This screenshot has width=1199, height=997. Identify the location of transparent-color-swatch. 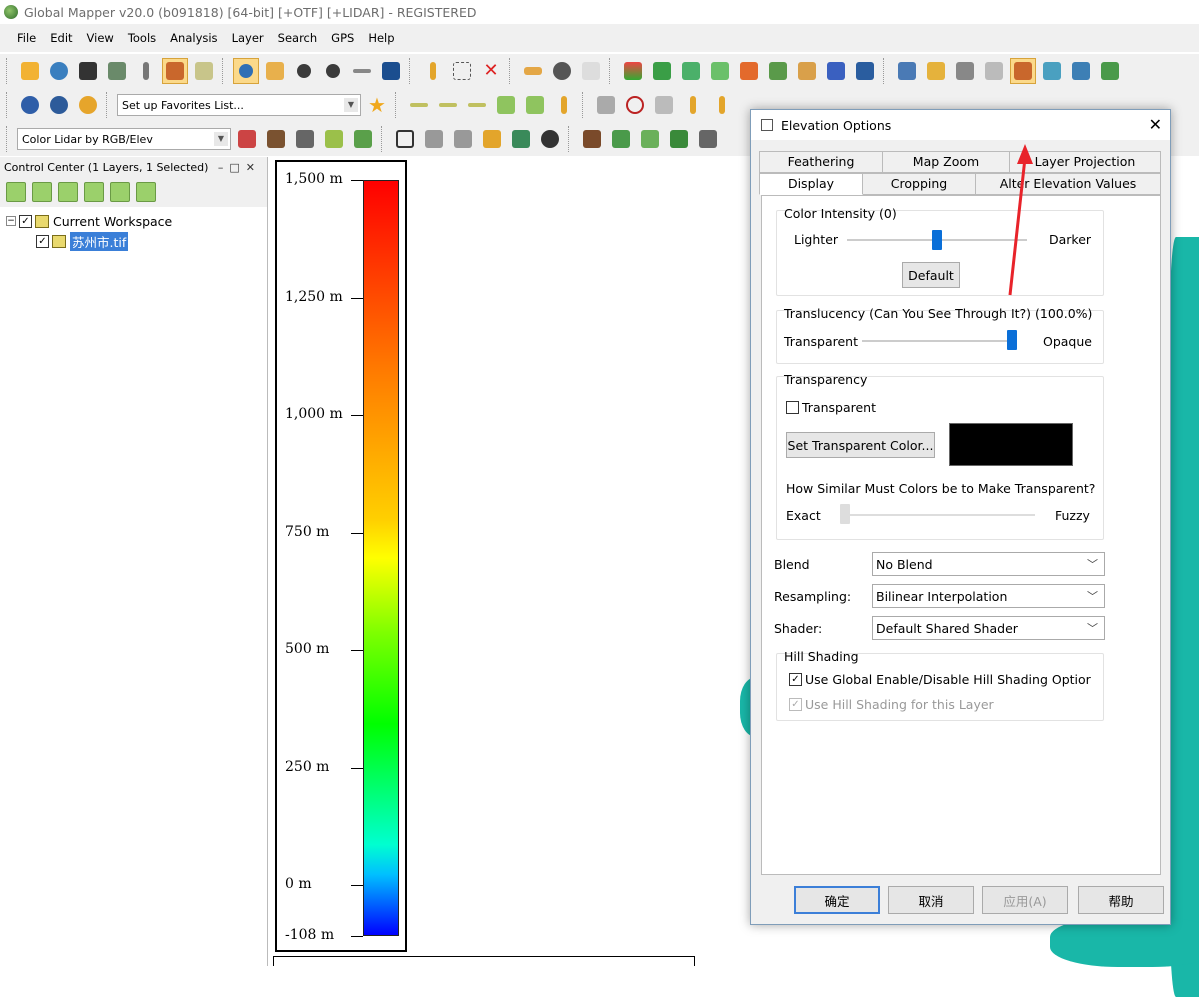
(1011, 444).